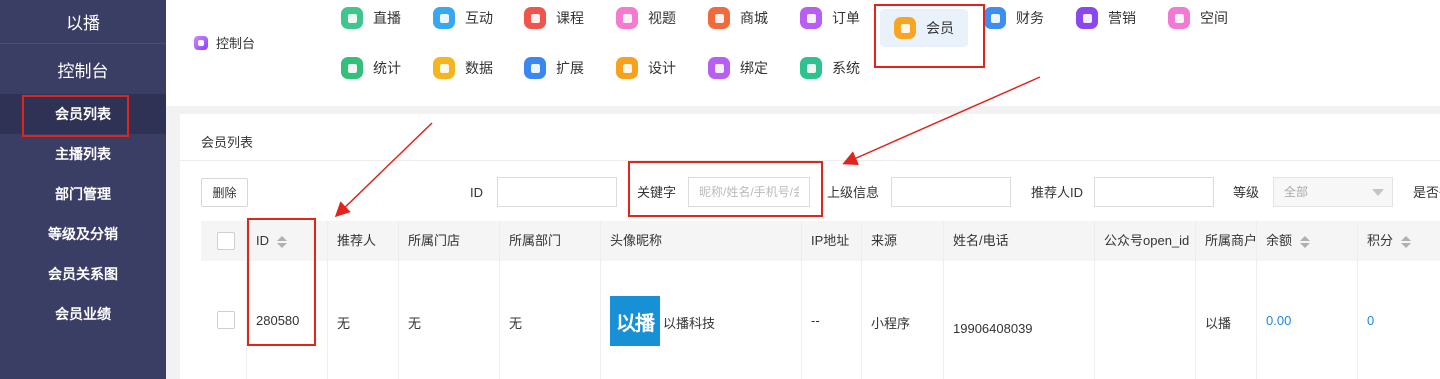  Describe the element at coordinates (554, 18) in the screenshot. I see `nav-course: 课程` at that location.